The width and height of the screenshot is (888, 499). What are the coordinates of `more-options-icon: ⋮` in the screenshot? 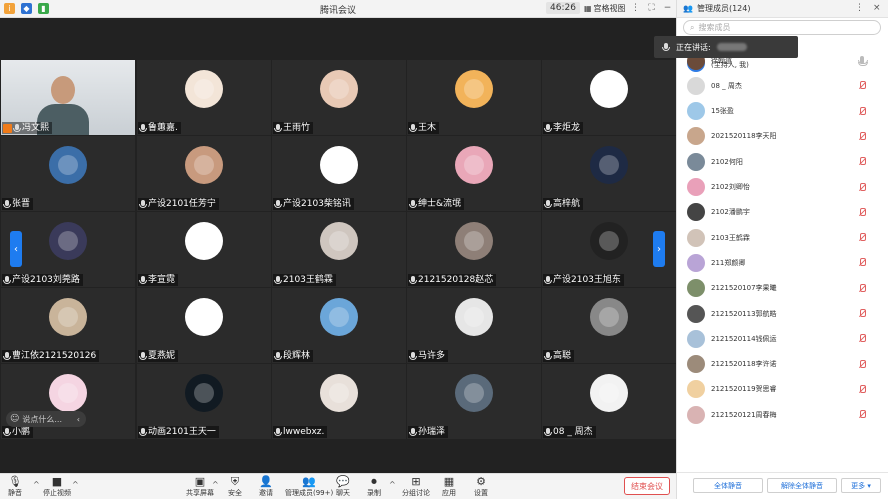 It's located at (636, 8).